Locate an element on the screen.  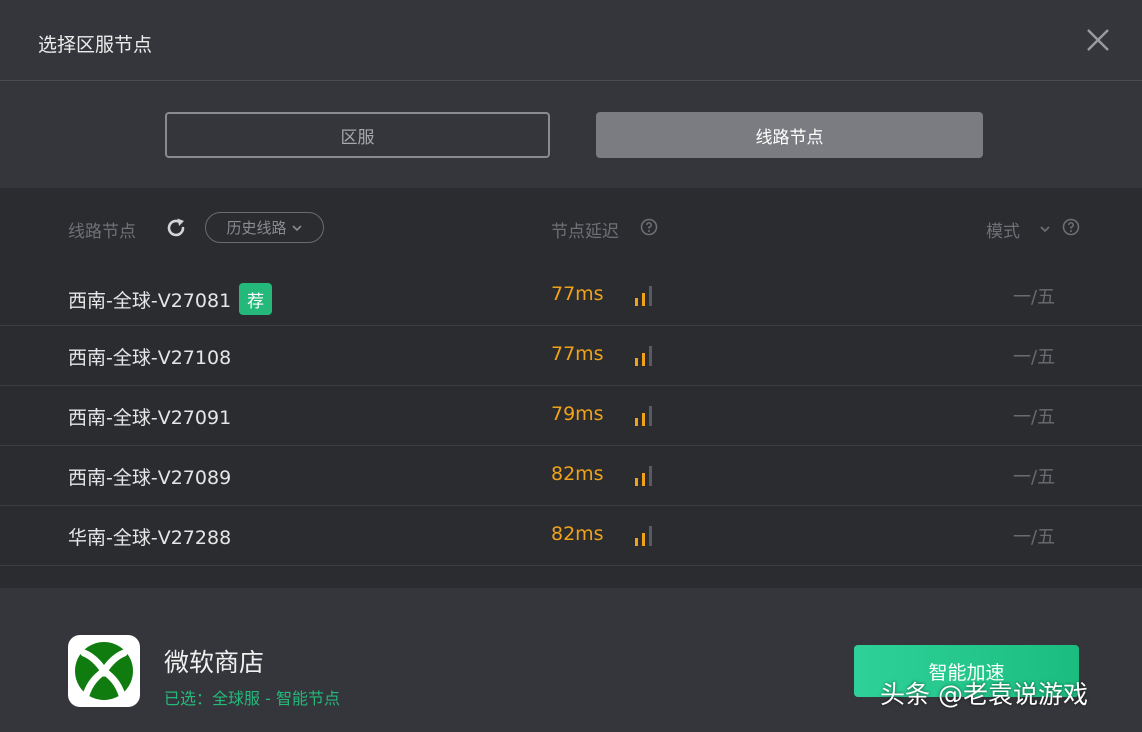
column-node-label: 线路节点 is located at coordinates (102, 232).